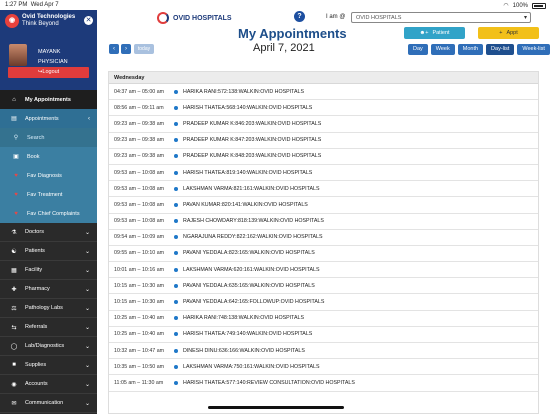 The height and width of the screenshot is (414, 552). I want to click on plus-icon: +, so click(501, 33).